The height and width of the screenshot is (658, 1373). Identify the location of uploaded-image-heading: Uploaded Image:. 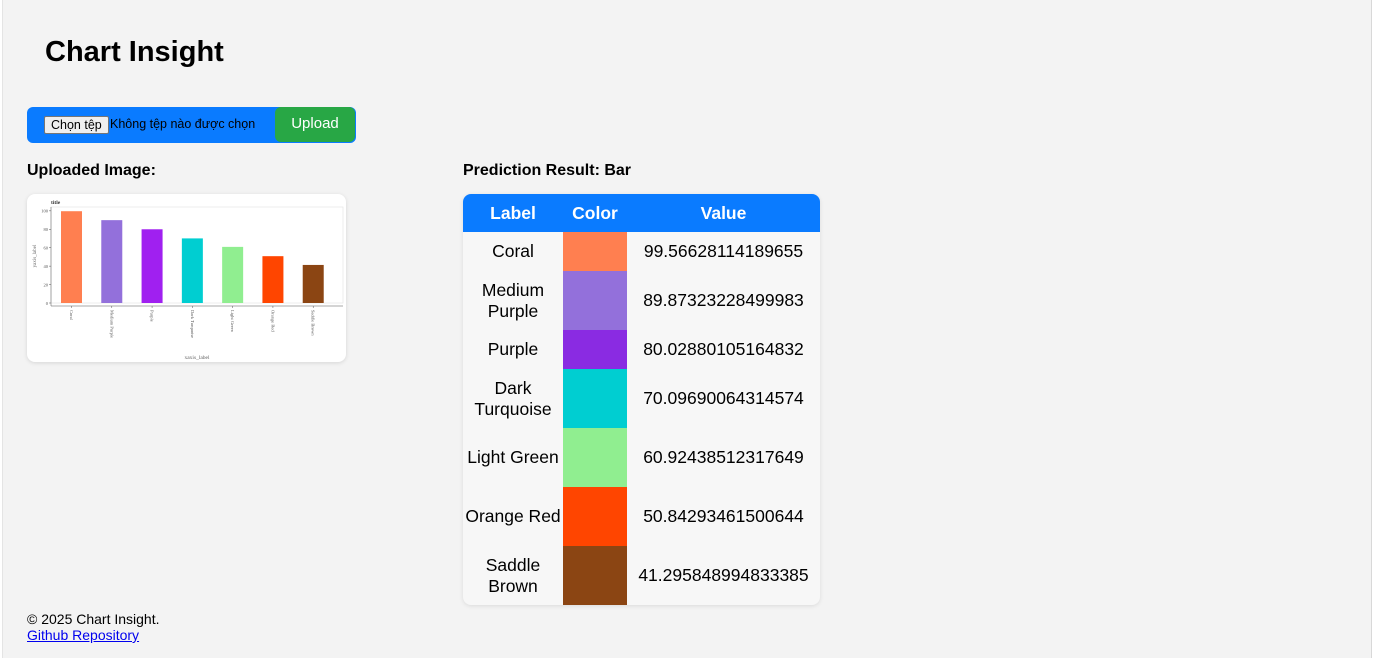
(91, 170).